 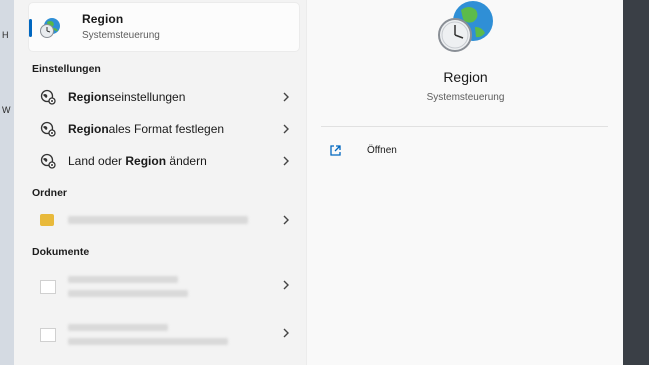 I want to click on section-heading-documents: Dokumente, so click(x=61, y=252).